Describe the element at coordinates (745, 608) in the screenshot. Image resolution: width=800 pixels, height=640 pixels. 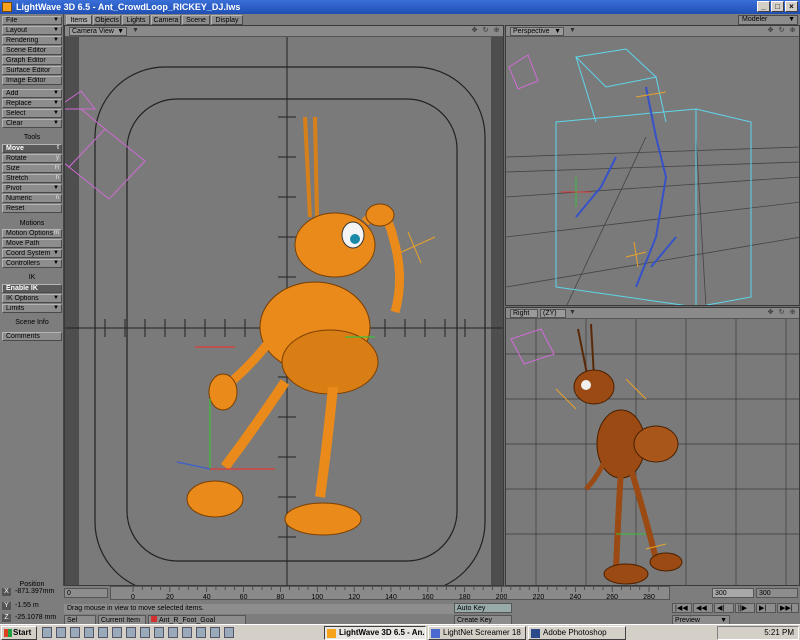
I see `play-button: ||▶` at that location.